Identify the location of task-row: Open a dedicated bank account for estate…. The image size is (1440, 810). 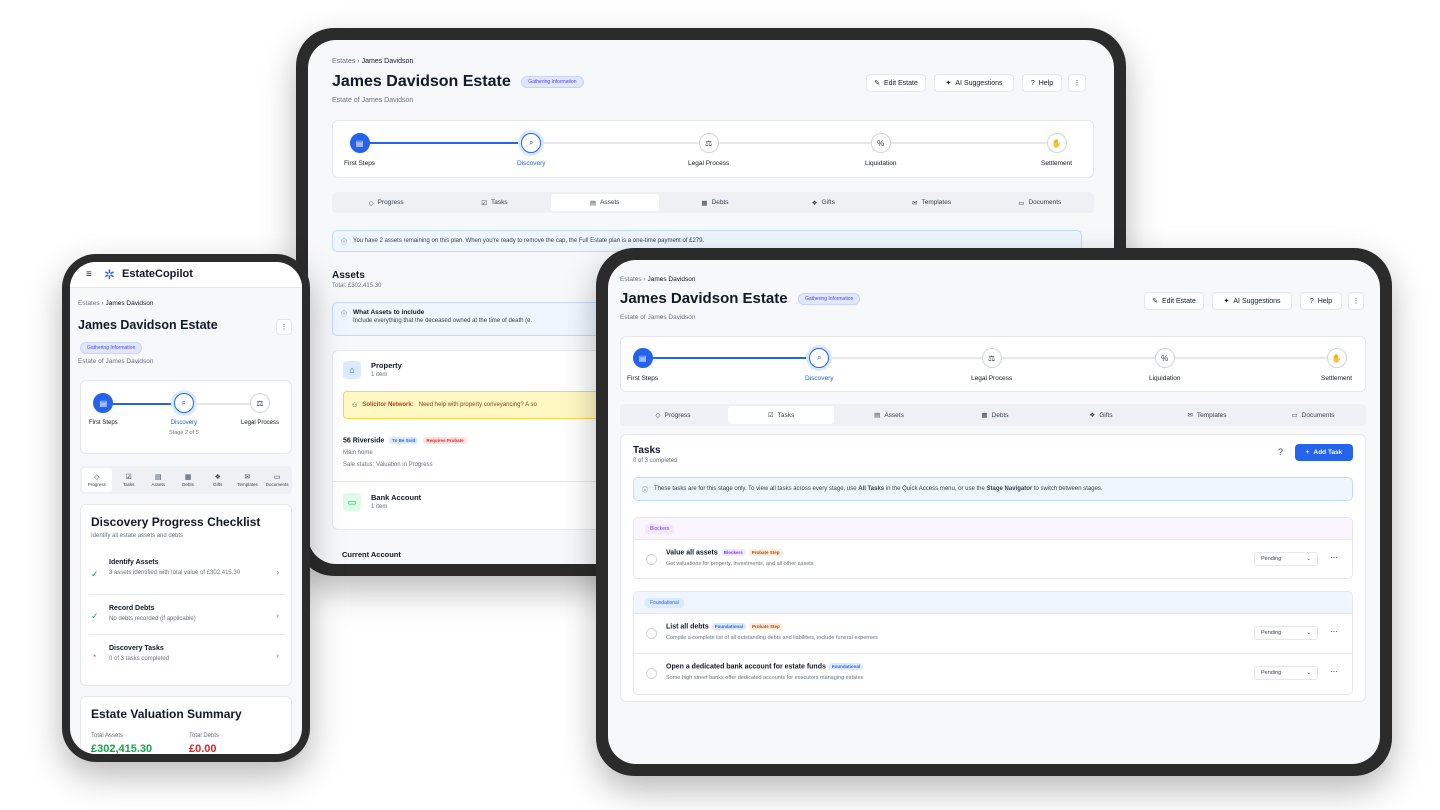
(993, 674).